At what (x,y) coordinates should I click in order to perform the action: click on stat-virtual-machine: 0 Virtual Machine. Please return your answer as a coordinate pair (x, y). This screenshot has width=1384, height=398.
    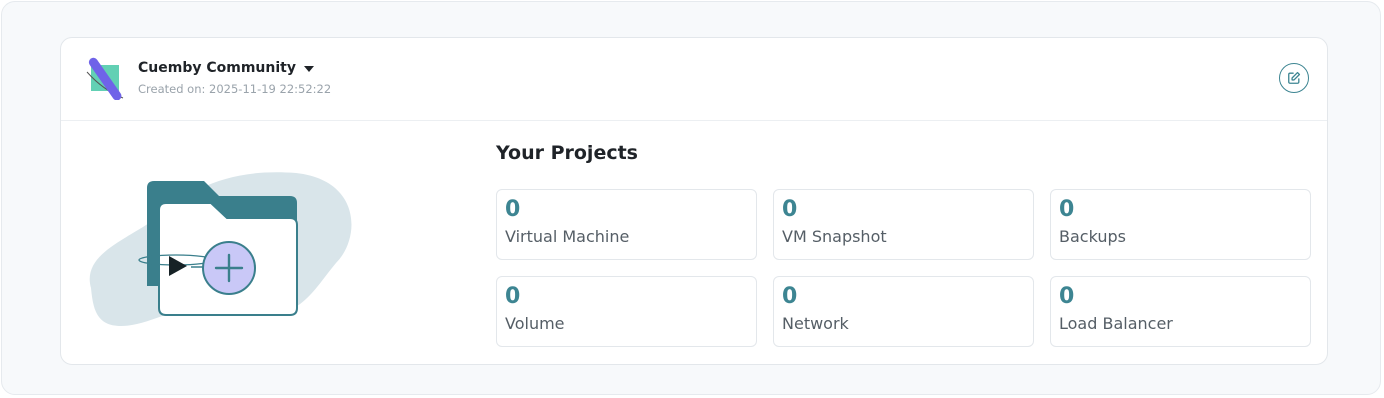
    Looking at the image, I should click on (626, 224).